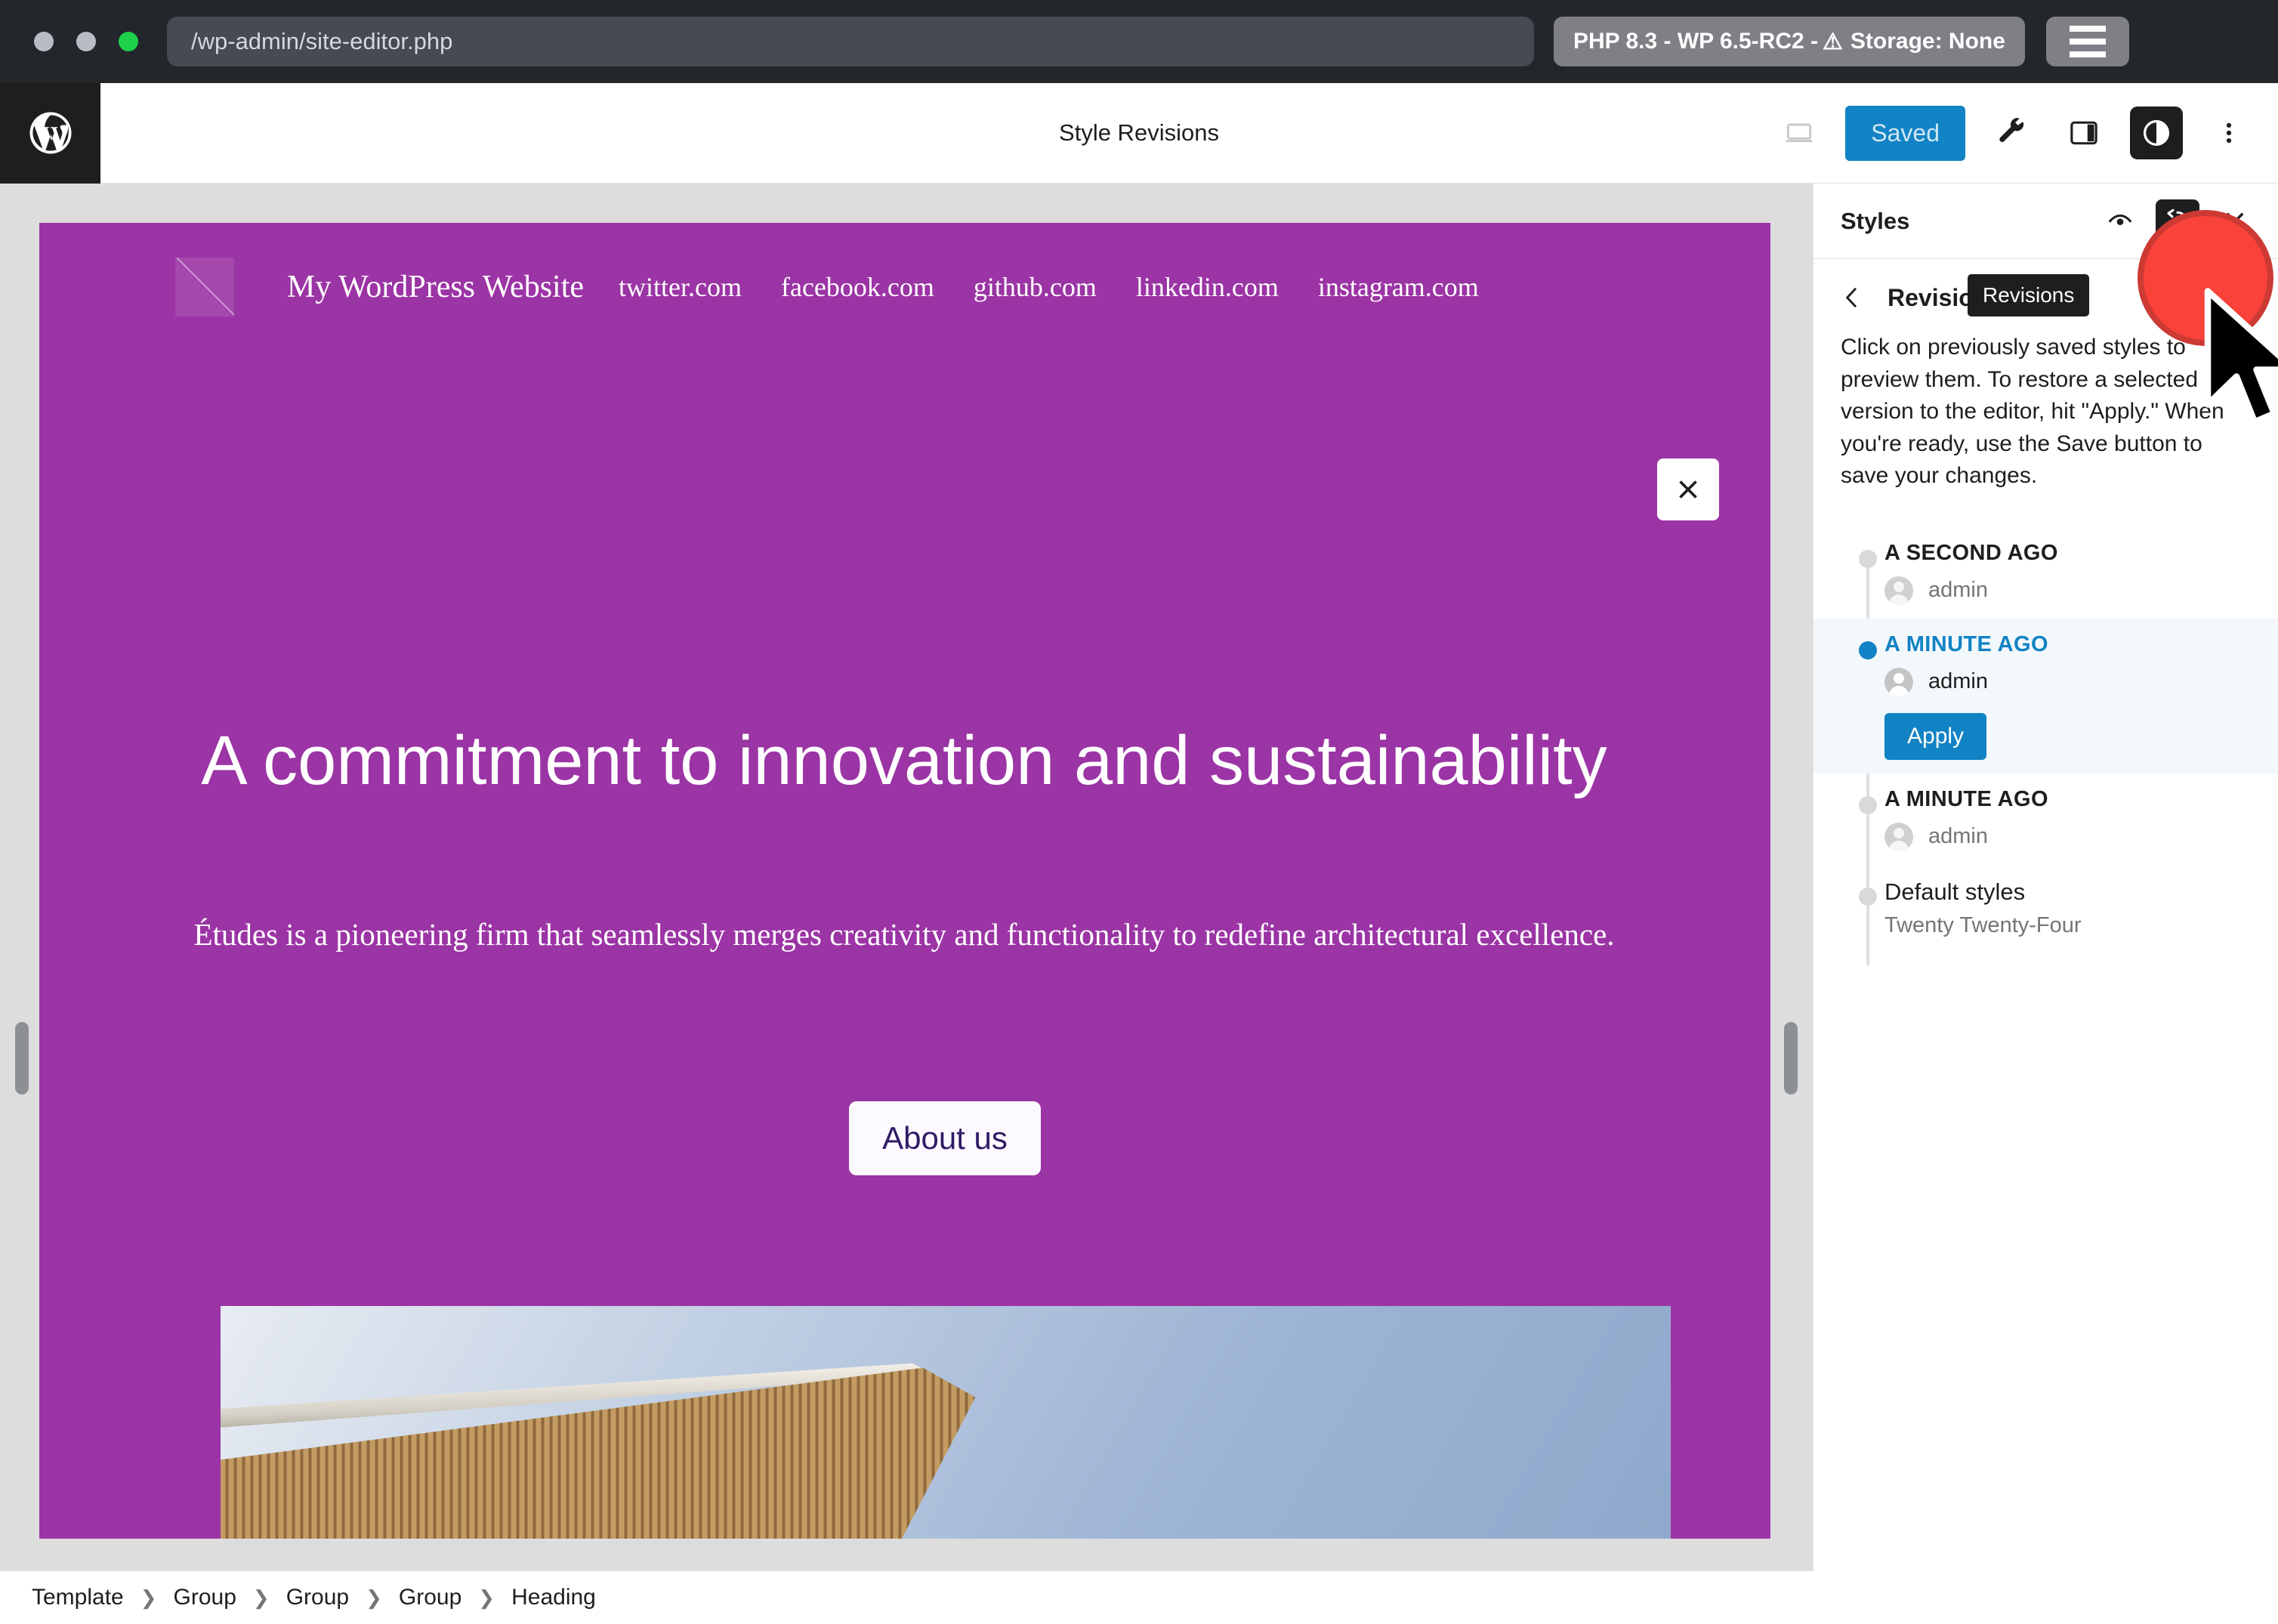 This screenshot has height=1624, width=2278. What do you see at coordinates (1035, 287) in the screenshot?
I see `nav-link-github: github.com` at bounding box center [1035, 287].